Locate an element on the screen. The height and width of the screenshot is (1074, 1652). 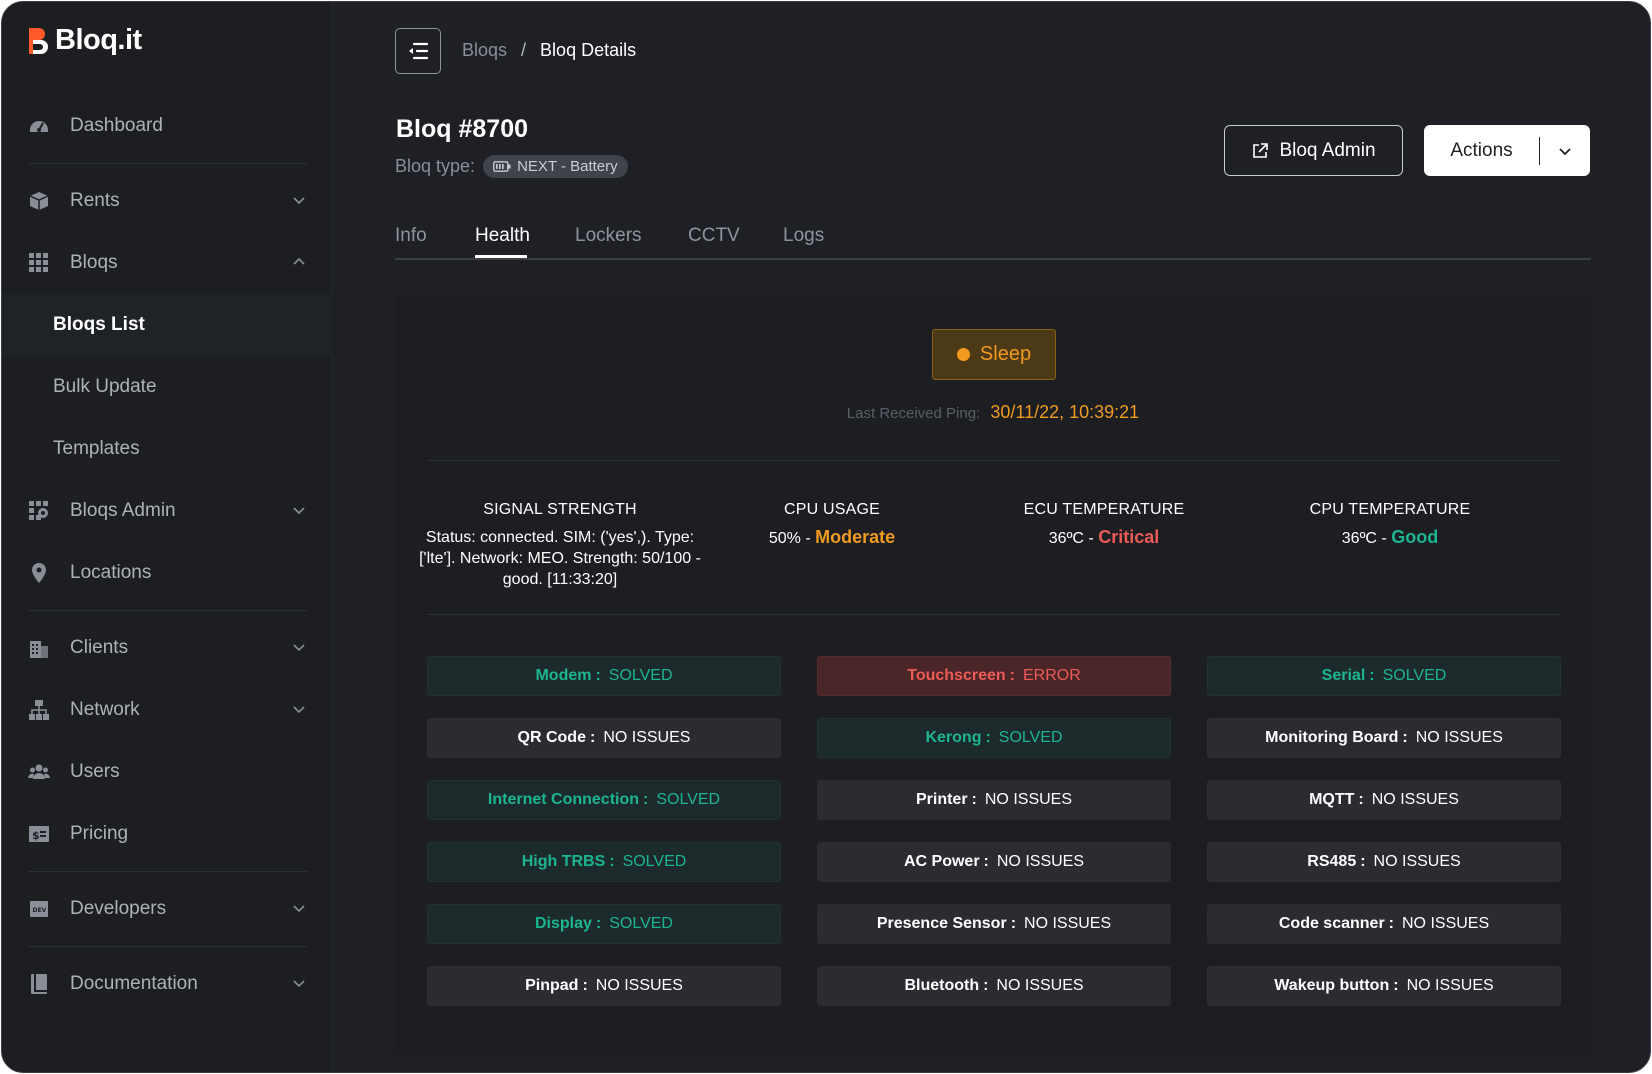
divider is located at coordinates (994, 614).